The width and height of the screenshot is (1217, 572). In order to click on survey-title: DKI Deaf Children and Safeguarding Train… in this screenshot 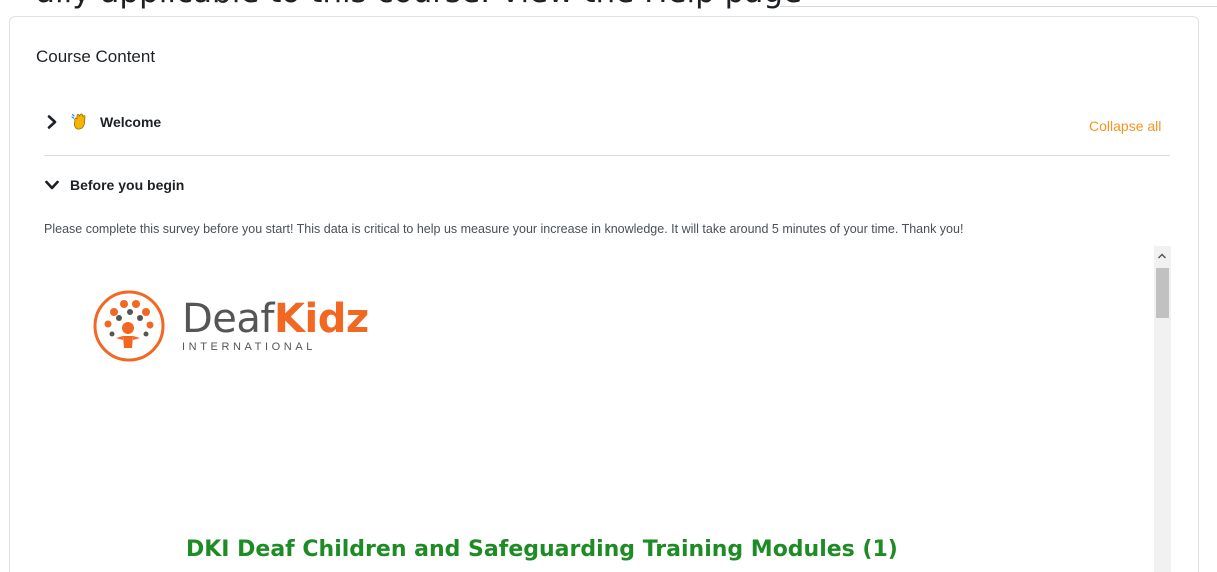, I will do `click(542, 549)`.